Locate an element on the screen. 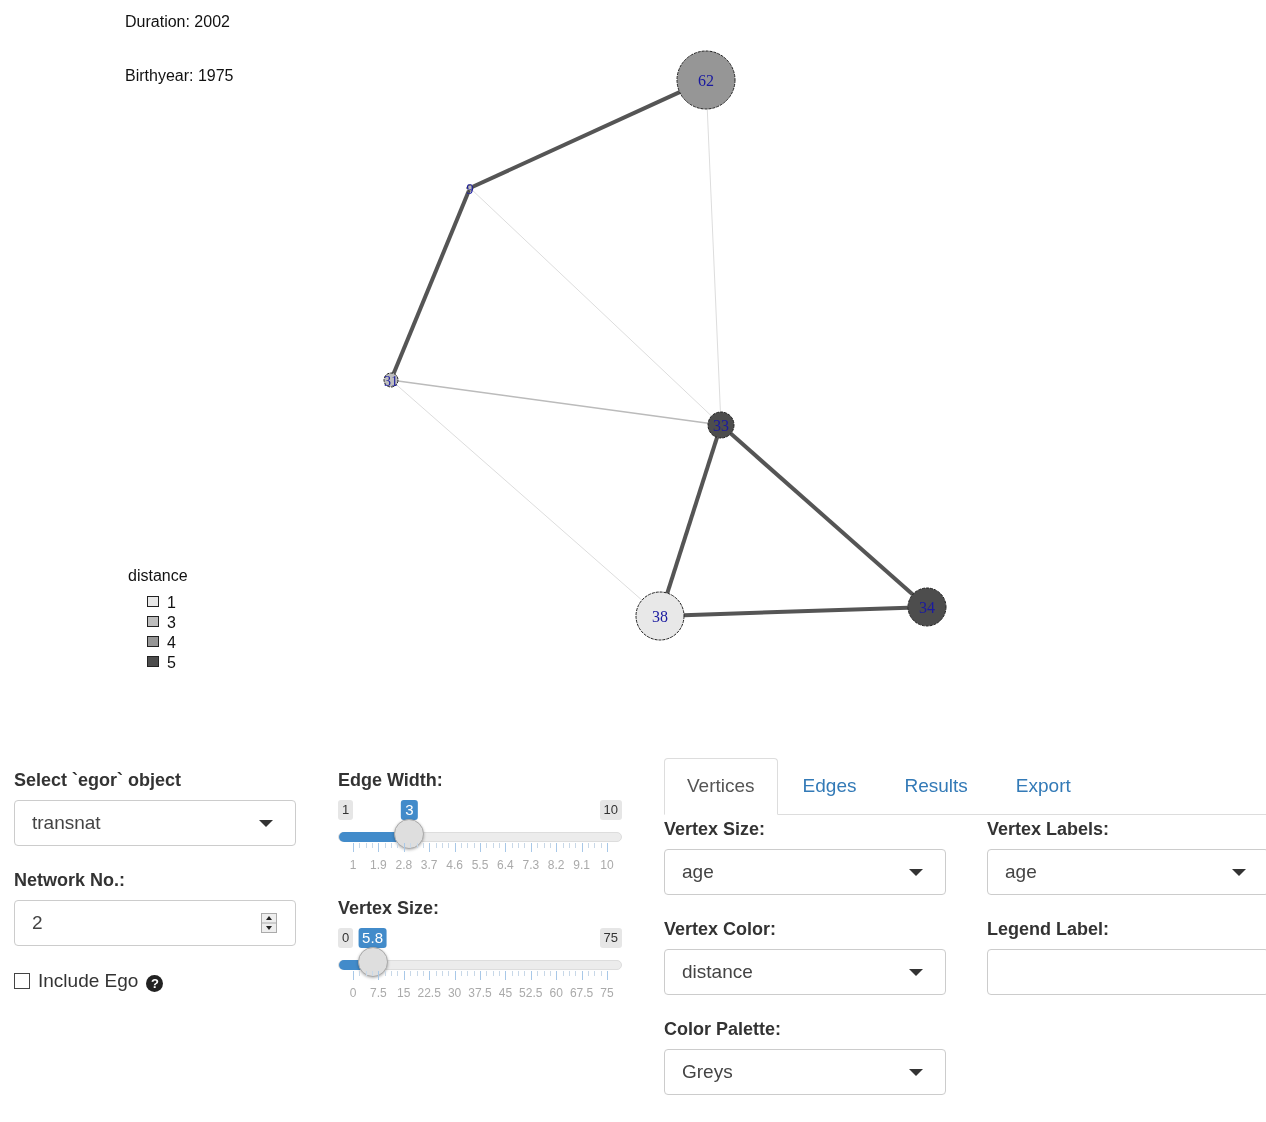 Image resolution: width=1266 pixels, height=1122 pixels. field-label: Legend Label: is located at coordinates (1048, 929).